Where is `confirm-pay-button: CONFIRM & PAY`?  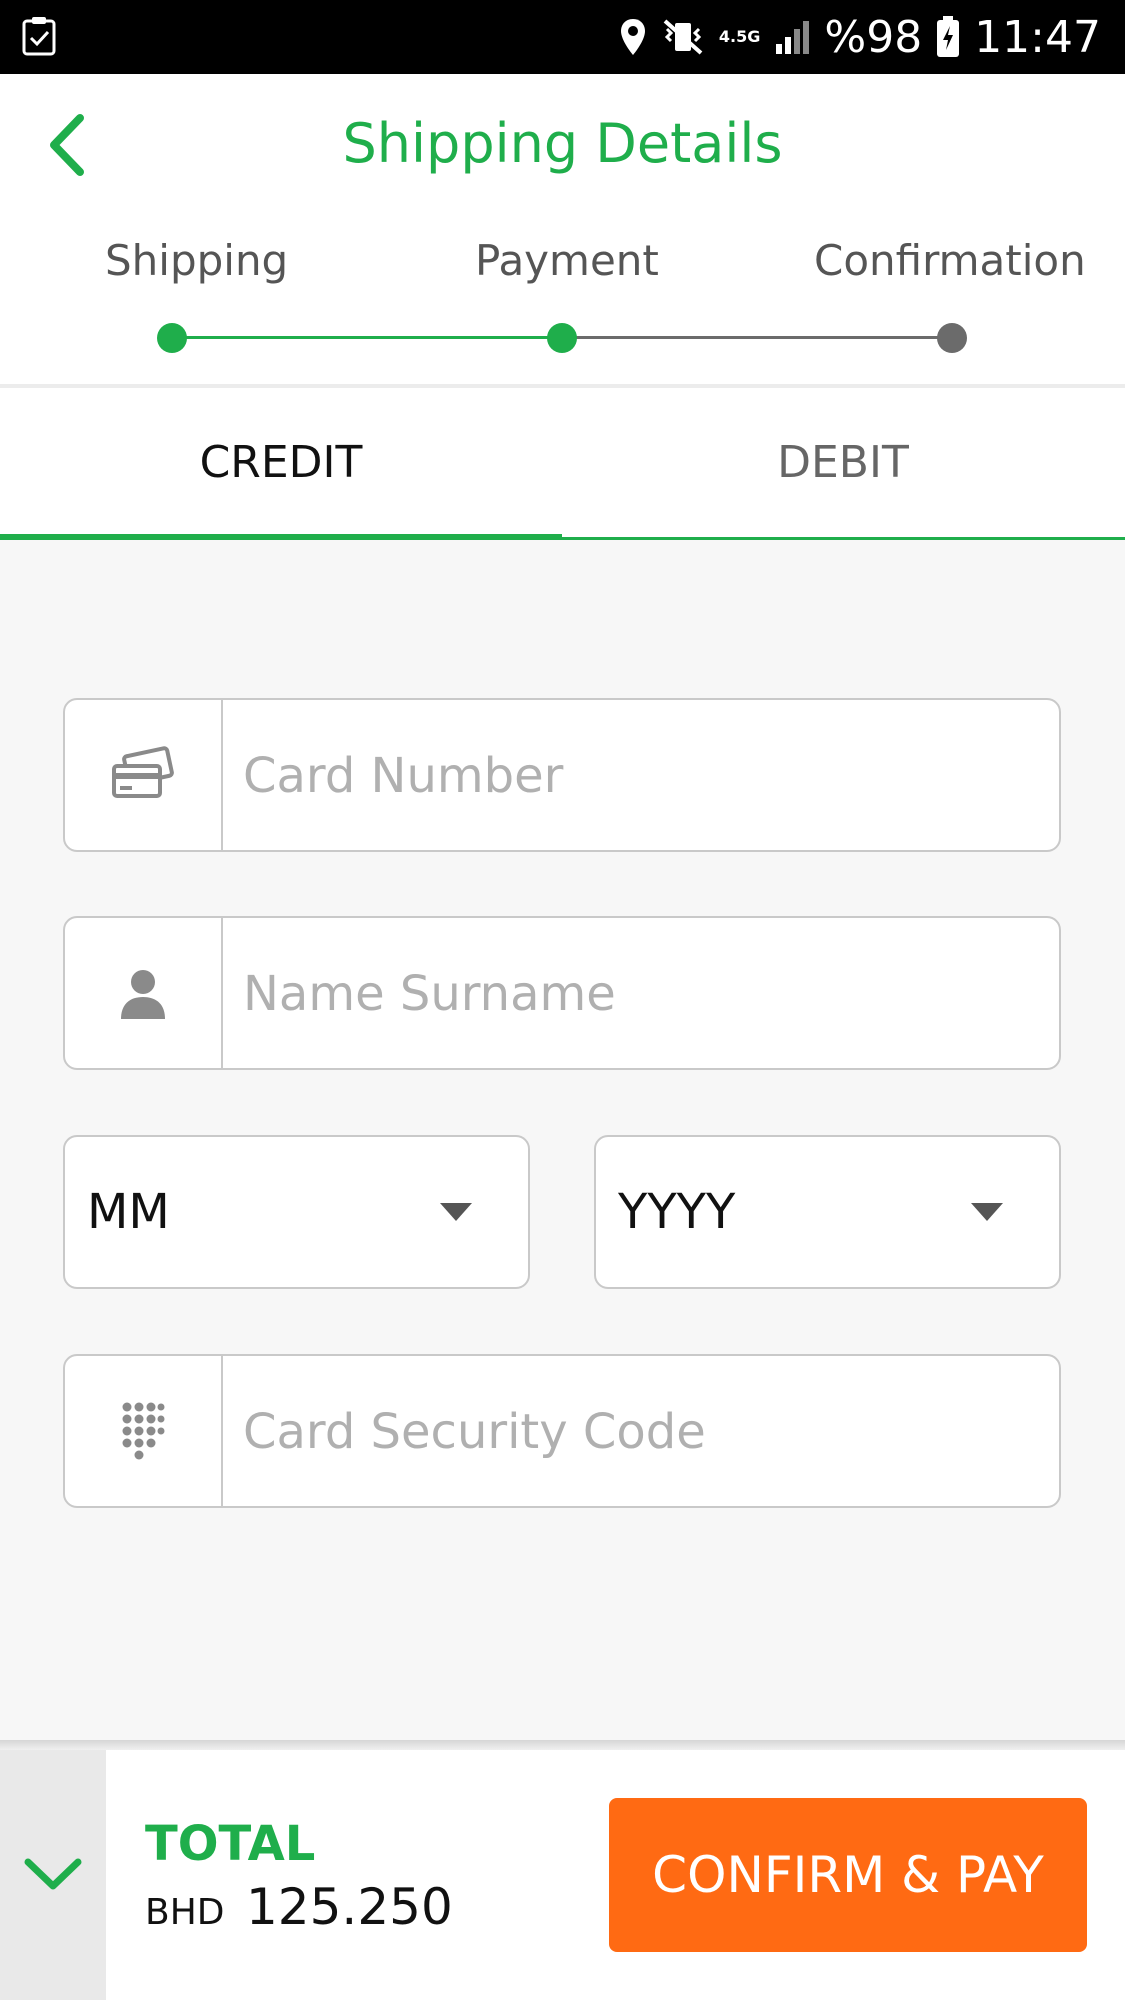 confirm-pay-button: CONFIRM & PAY is located at coordinates (848, 1875).